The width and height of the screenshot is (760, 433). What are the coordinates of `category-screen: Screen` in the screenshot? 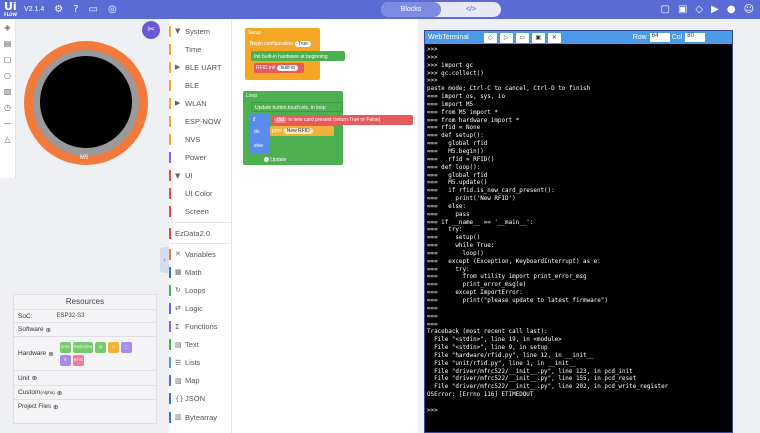 It's located at (200, 212).